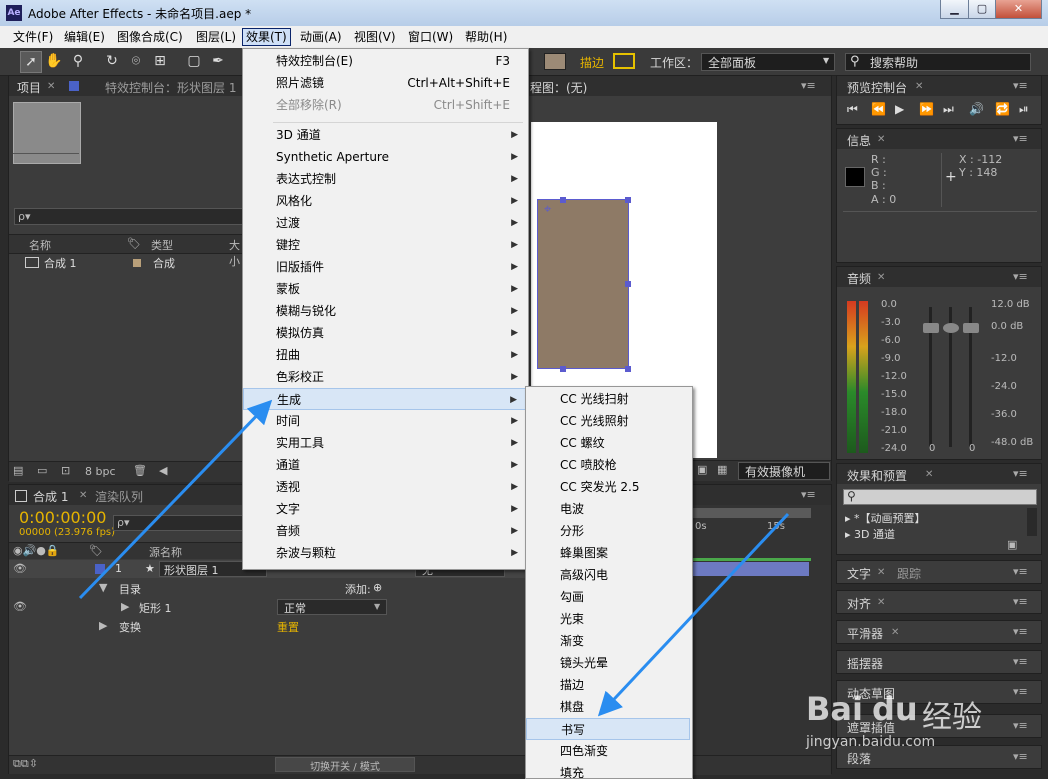 The image size is (1048, 779). What do you see at coordinates (175, 499) in the screenshot?
I see `arrow-to-generate` at bounding box center [175, 499].